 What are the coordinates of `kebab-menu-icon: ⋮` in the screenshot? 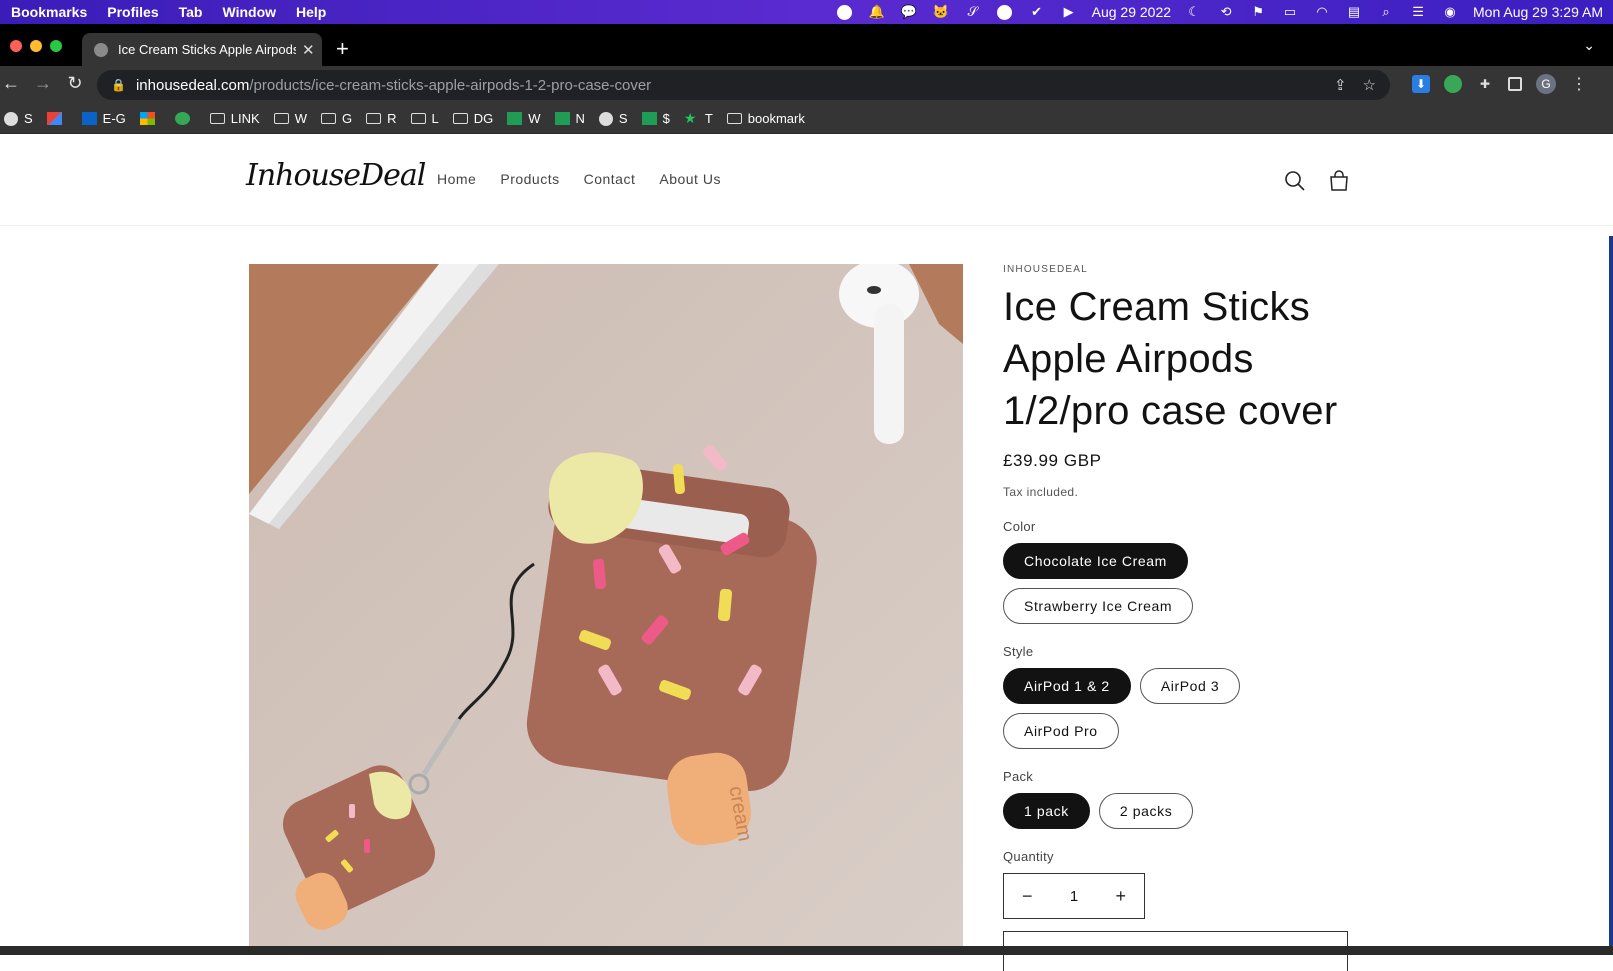 It's located at (1579, 84).